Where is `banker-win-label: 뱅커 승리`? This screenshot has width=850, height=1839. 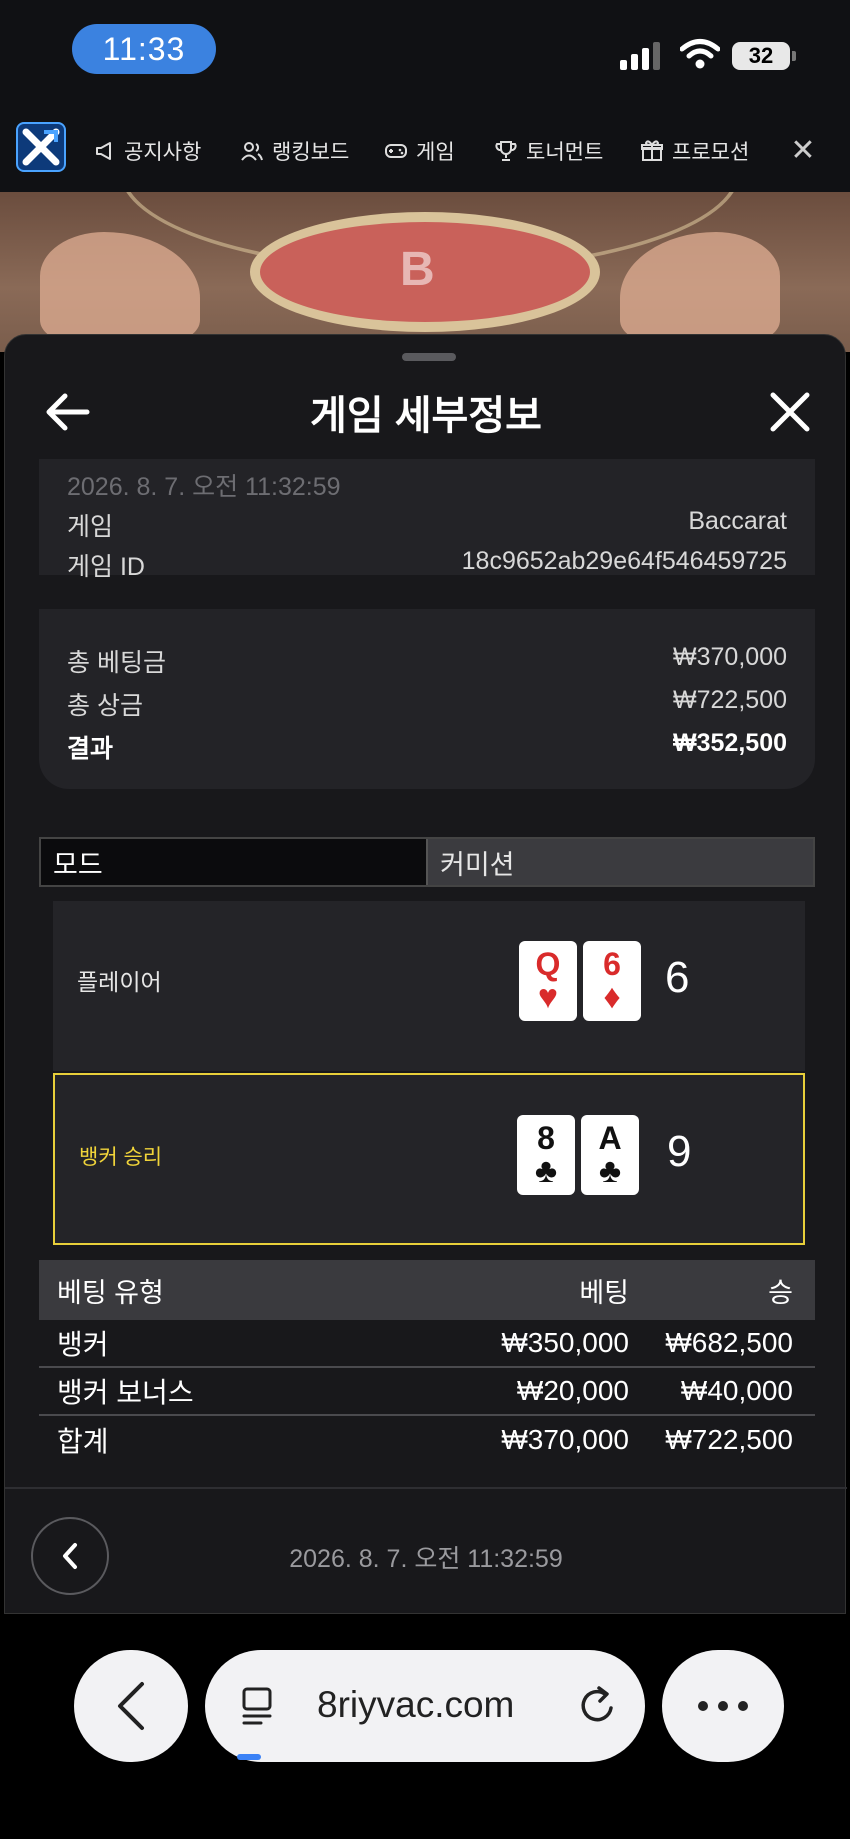 banker-win-label: 뱅커 승리 is located at coordinates (121, 1157).